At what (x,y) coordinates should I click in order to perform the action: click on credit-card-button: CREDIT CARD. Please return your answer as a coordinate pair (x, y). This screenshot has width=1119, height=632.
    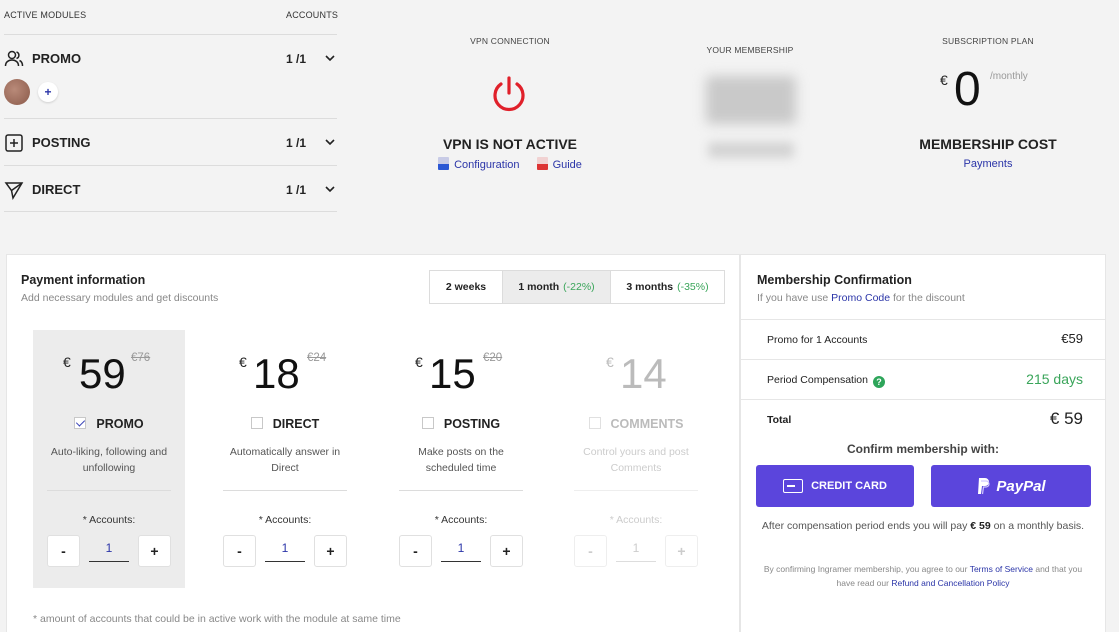
    Looking at the image, I should click on (835, 486).